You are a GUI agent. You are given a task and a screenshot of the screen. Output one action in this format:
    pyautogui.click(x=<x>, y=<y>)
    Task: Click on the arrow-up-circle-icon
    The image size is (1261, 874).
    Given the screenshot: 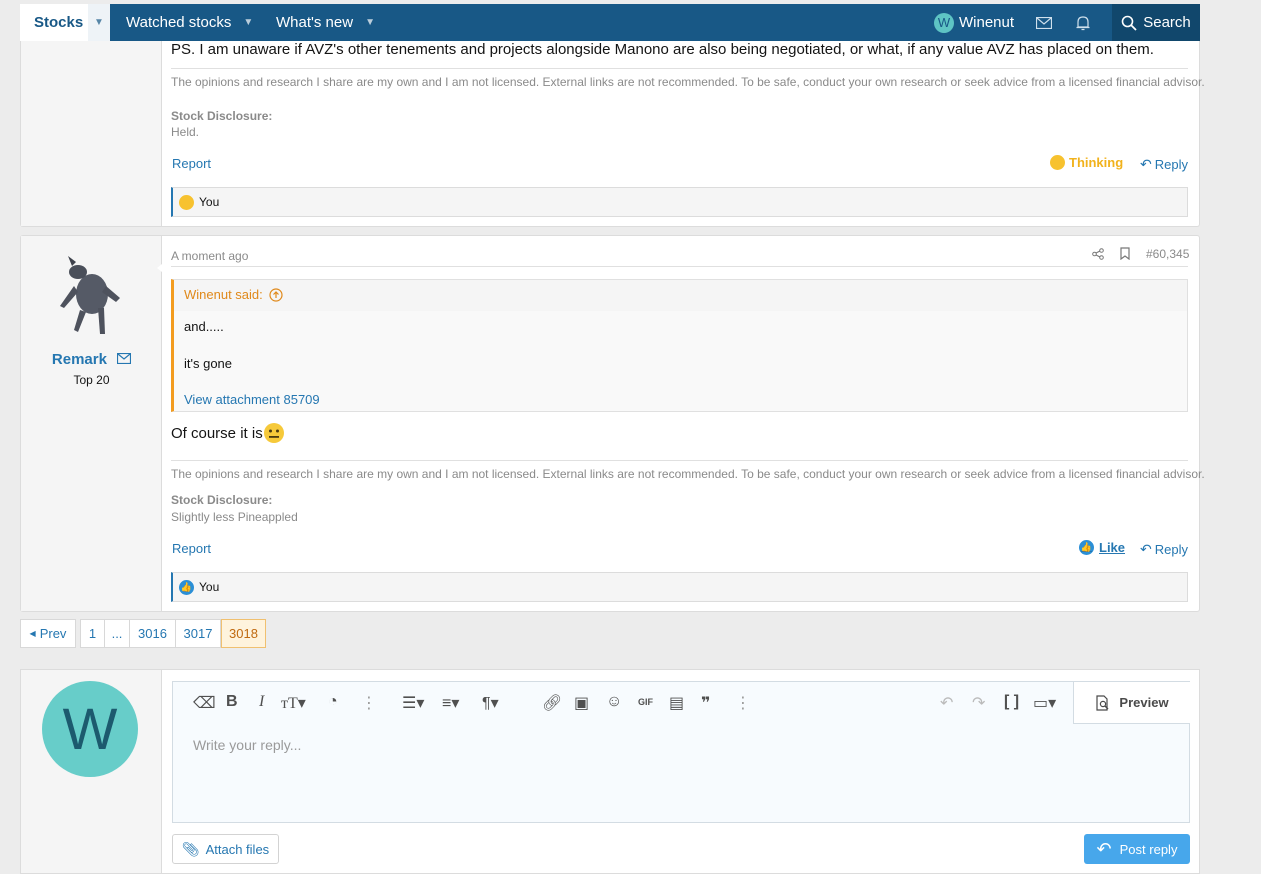 What is the action you would take?
    pyautogui.click(x=276, y=294)
    